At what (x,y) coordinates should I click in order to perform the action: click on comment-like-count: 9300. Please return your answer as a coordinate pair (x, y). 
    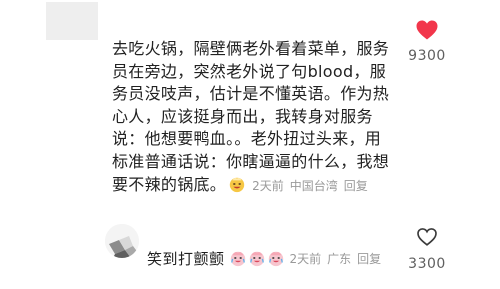
    Looking at the image, I should click on (427, 56).